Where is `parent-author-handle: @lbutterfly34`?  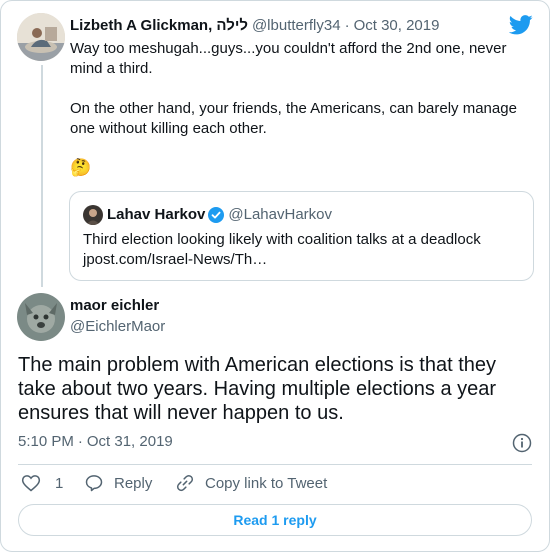
parent-author-handle: @lbutterfly34 is located at coordinates (296, 25).